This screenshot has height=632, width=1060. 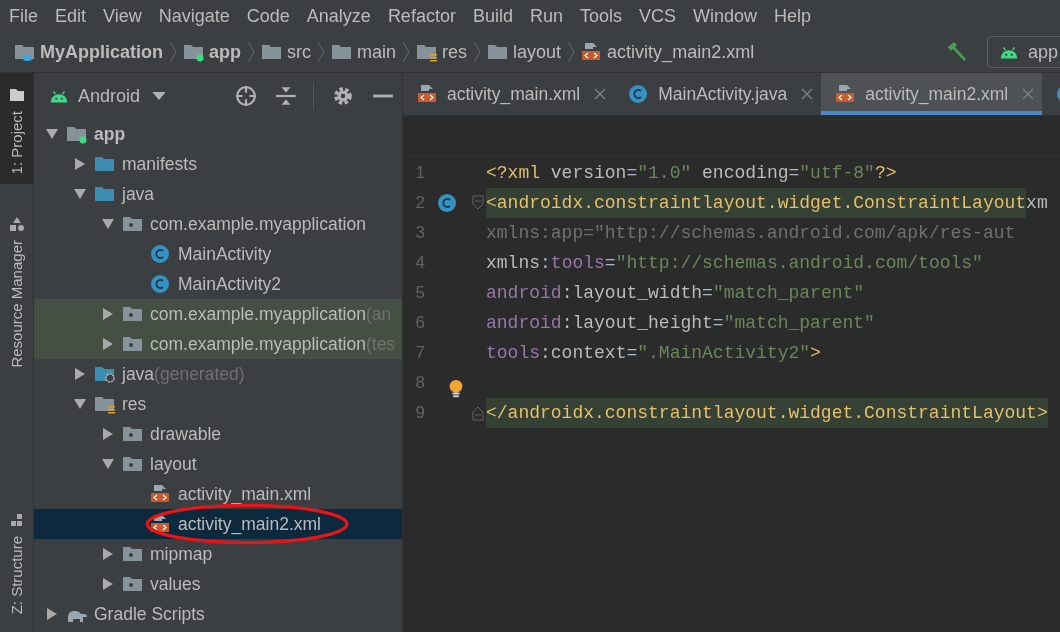 What do you see at coordinates (751, 233) in the screenshot?
I see `code-line: xmlns:app="http://schemas.android.com/apk/res-aut` at bounding box center [751, 233].